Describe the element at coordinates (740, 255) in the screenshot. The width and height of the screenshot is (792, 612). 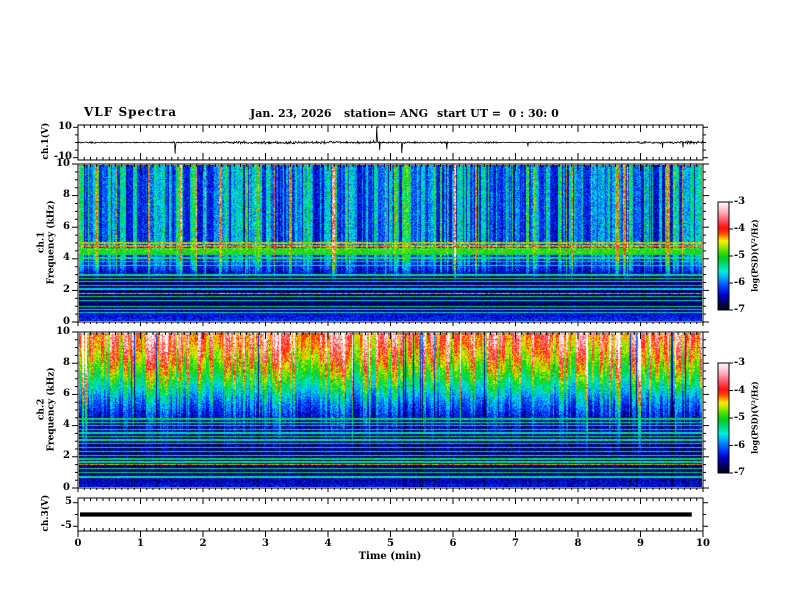
I see `colorbar1-tick-label: -5` at that location.